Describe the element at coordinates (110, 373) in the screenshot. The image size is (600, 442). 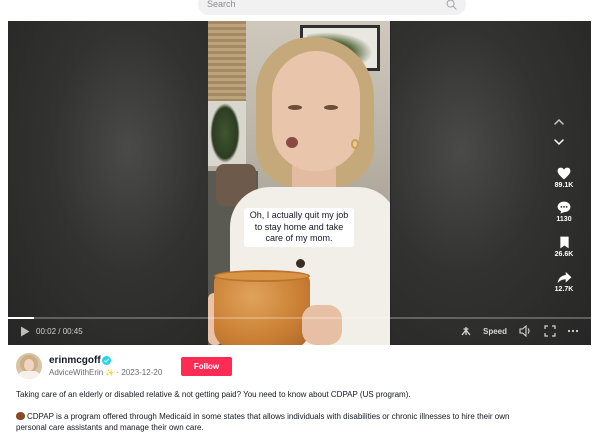
I see `sparkle-icon: ✨` at that location.